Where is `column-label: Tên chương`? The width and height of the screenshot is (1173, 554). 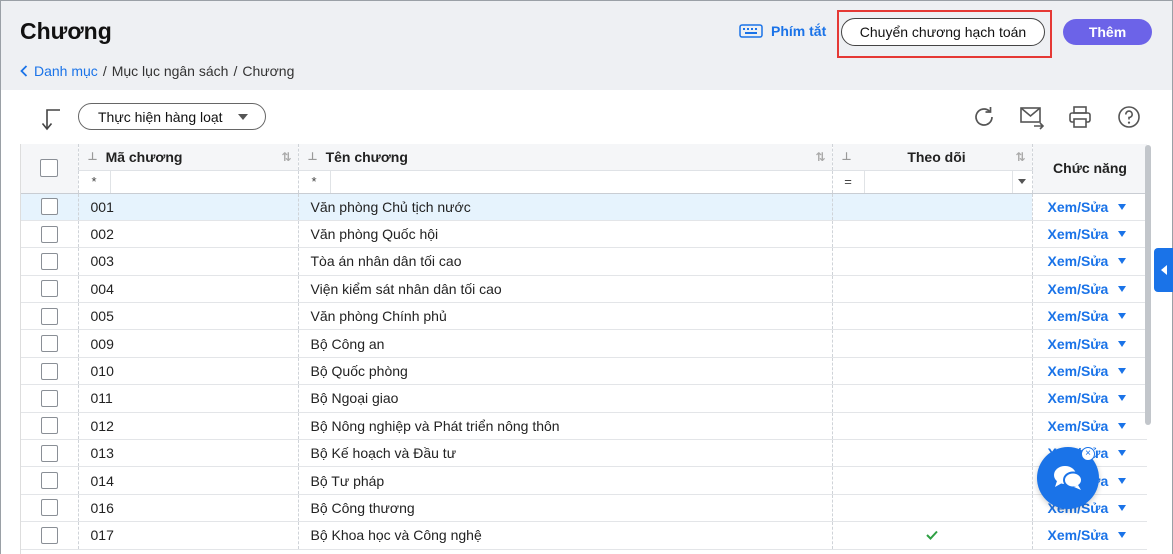 column-label: Tên chương is located at coordinates (366, 156).